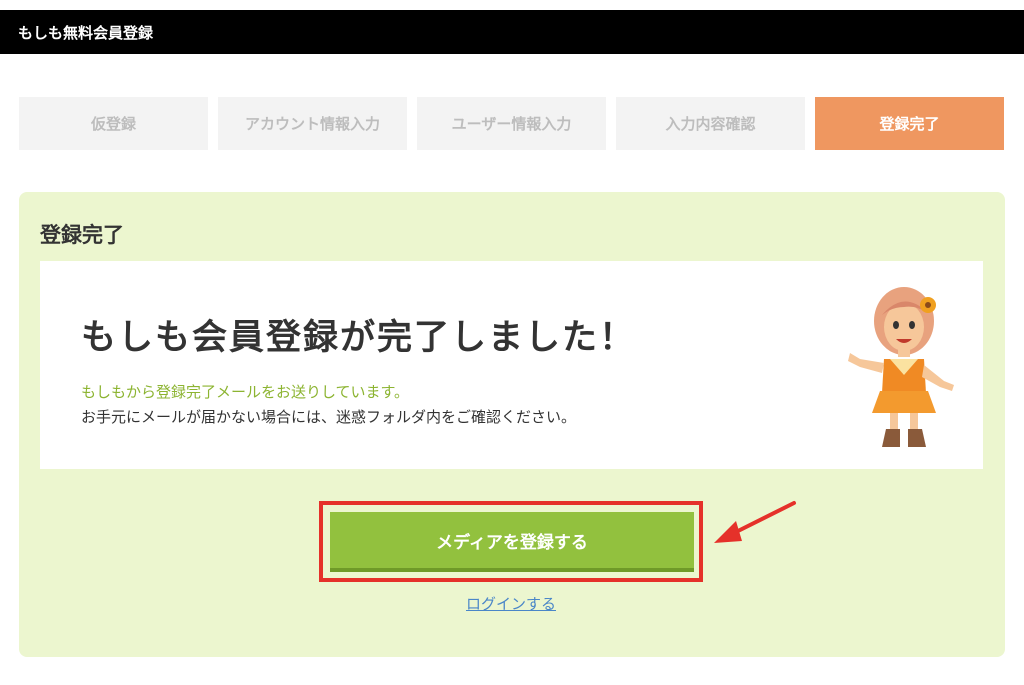 This screenshot has height=685, width=1024. What do you see at coordinates (82, 235) in the screenshot?
I see `panel-title: 登録完了` at bounding box center [82, 235].